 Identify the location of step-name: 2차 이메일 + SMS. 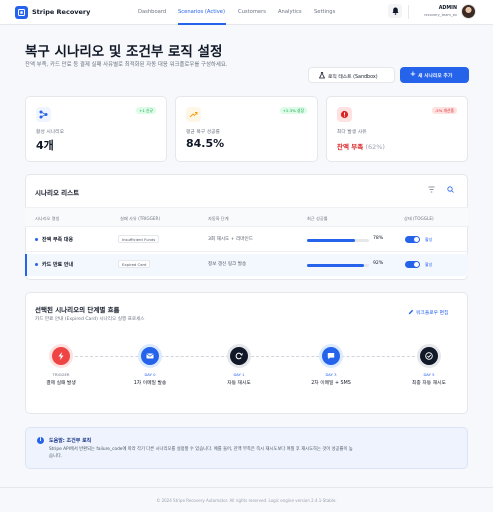
(331, 383).